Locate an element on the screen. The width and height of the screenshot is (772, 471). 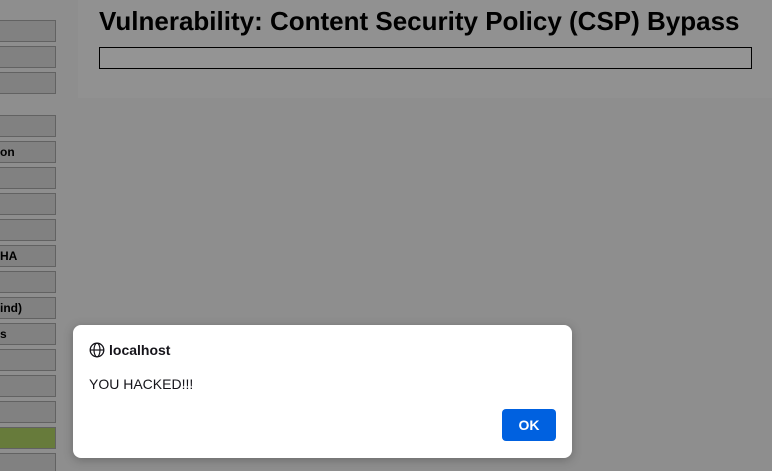
dialog-header: localhost is located at coordinates (129, 350).